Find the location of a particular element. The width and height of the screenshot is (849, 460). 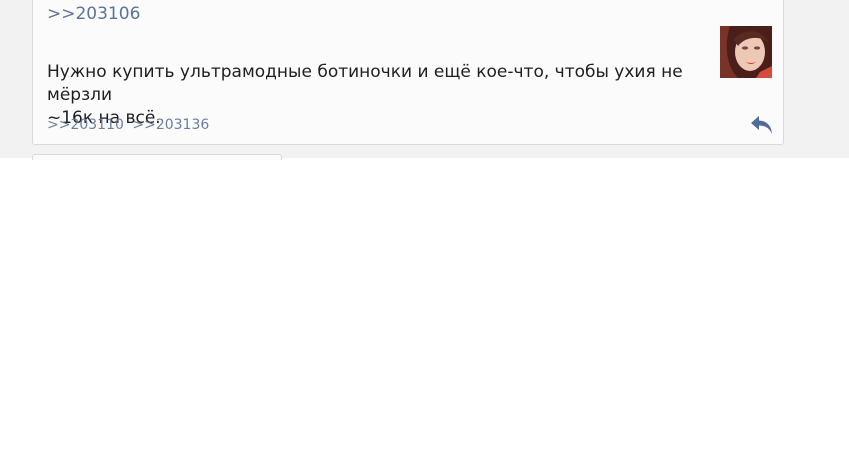

reply-link: >>203136 is located at coordinates (170, 125).